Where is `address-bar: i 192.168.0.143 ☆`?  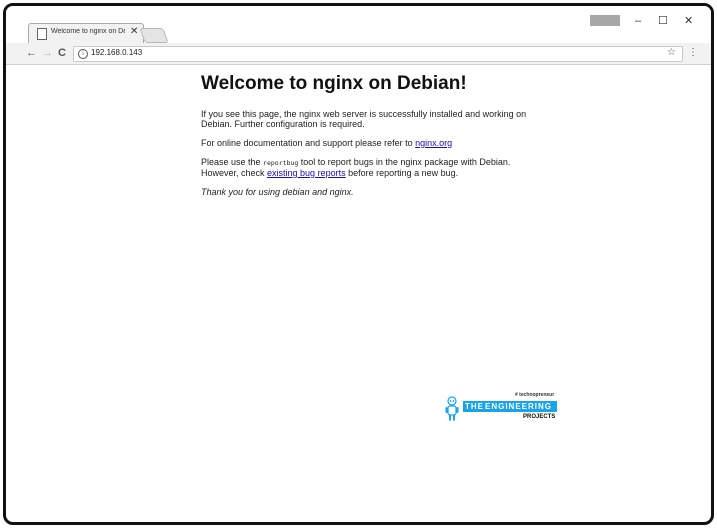
address-bar: i 192.168.0.143 ☆ is located at coordinates (378, 54).